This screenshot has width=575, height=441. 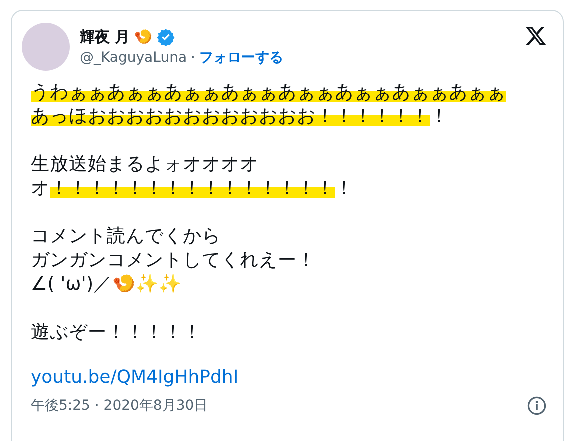 I want to click on tweet-text-line: ∠( 'ω')／🍤✨✨, so click(x=107, y=285).